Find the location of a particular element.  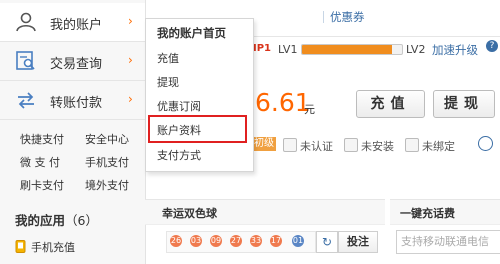

level-progress-bar is located at coordinates (352, 49).